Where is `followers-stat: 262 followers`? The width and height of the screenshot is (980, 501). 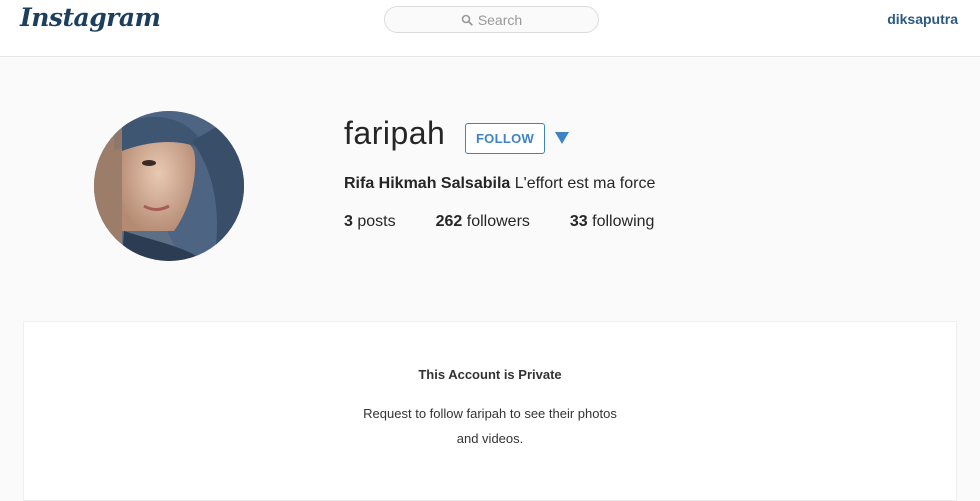
followers-stat: 262 followers is located at coordinates (483, 222).